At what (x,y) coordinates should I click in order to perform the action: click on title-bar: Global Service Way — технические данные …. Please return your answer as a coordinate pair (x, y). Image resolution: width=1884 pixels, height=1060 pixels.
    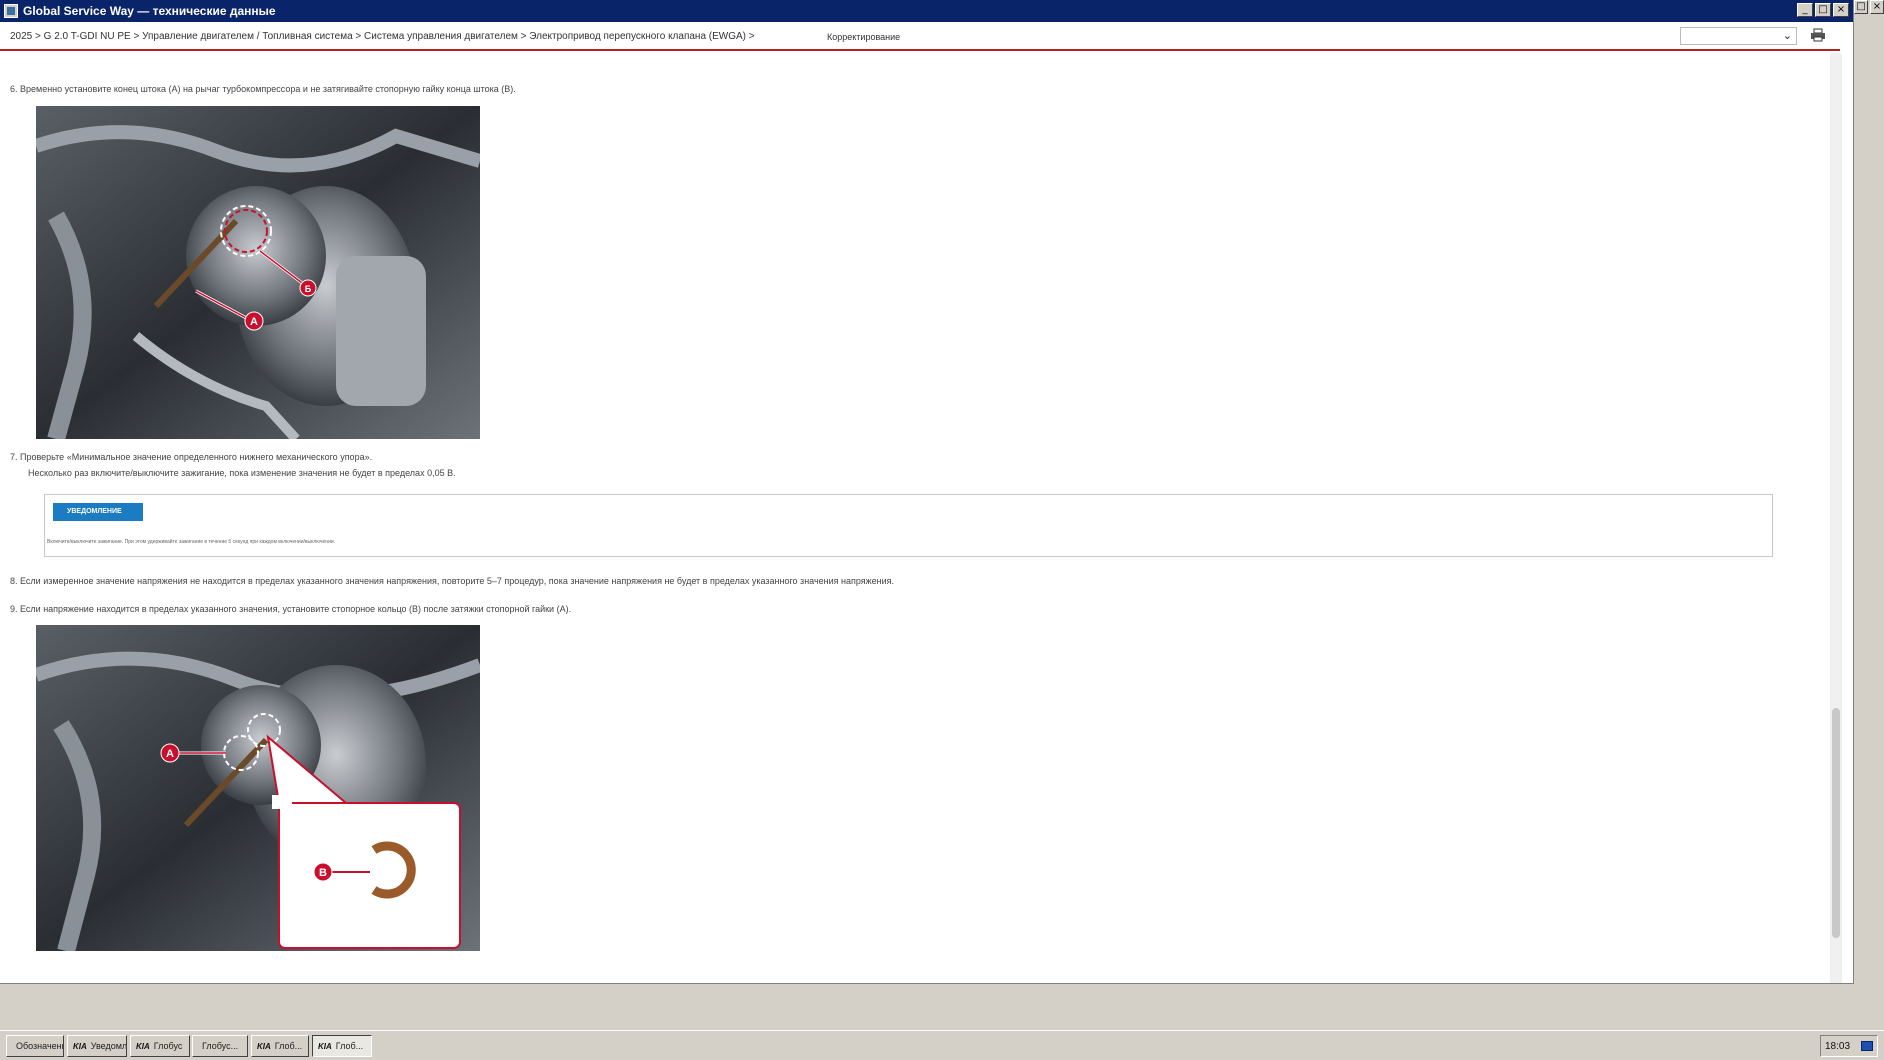
    Looking at the image, I should click on (926, 11).